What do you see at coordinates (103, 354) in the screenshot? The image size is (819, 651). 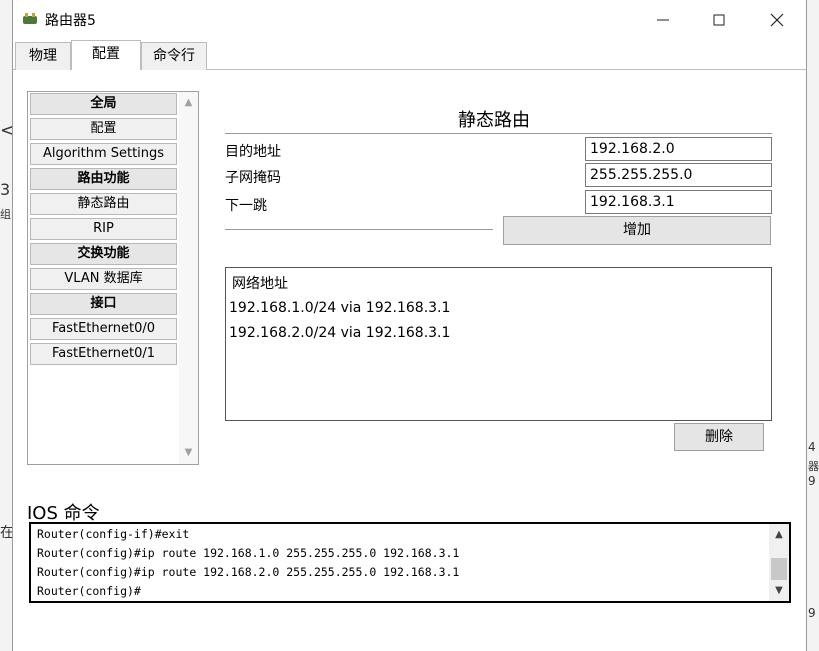 I see `sidebar-item-fastethernet0-1: FastEthernet0/1` at bounding box center [103, 354].